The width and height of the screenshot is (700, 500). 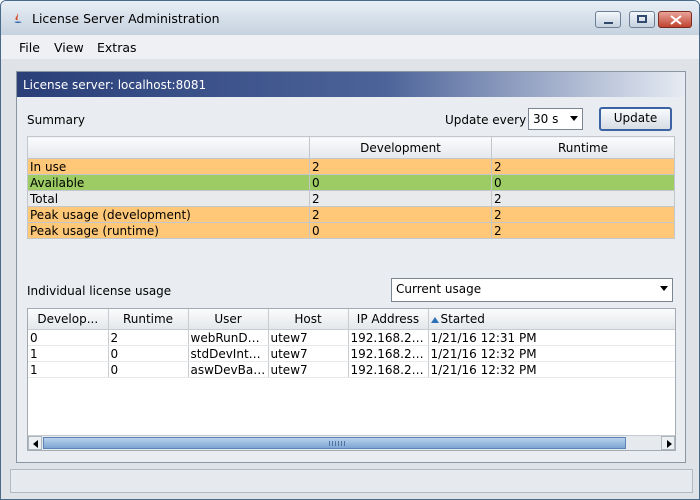 I want to click on summary-row: Peak usage (development) 2 2, so click(x=351, y=214).